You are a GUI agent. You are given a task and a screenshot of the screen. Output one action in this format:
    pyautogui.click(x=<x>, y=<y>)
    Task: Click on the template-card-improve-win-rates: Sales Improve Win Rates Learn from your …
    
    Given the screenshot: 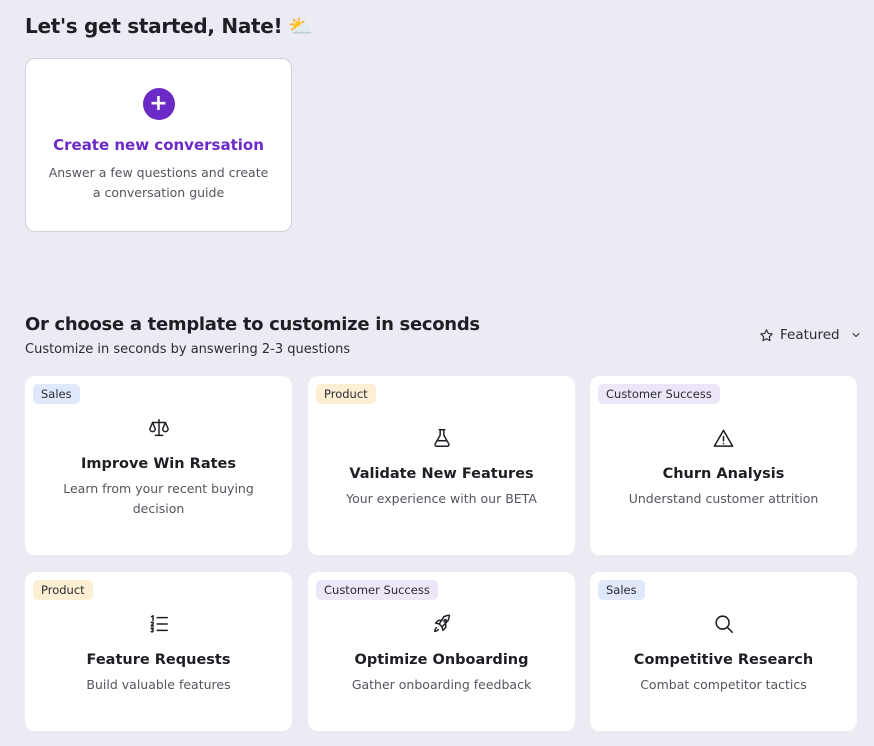 What is the action you would take?
    pyautogui.click(x=158, y=465)
    